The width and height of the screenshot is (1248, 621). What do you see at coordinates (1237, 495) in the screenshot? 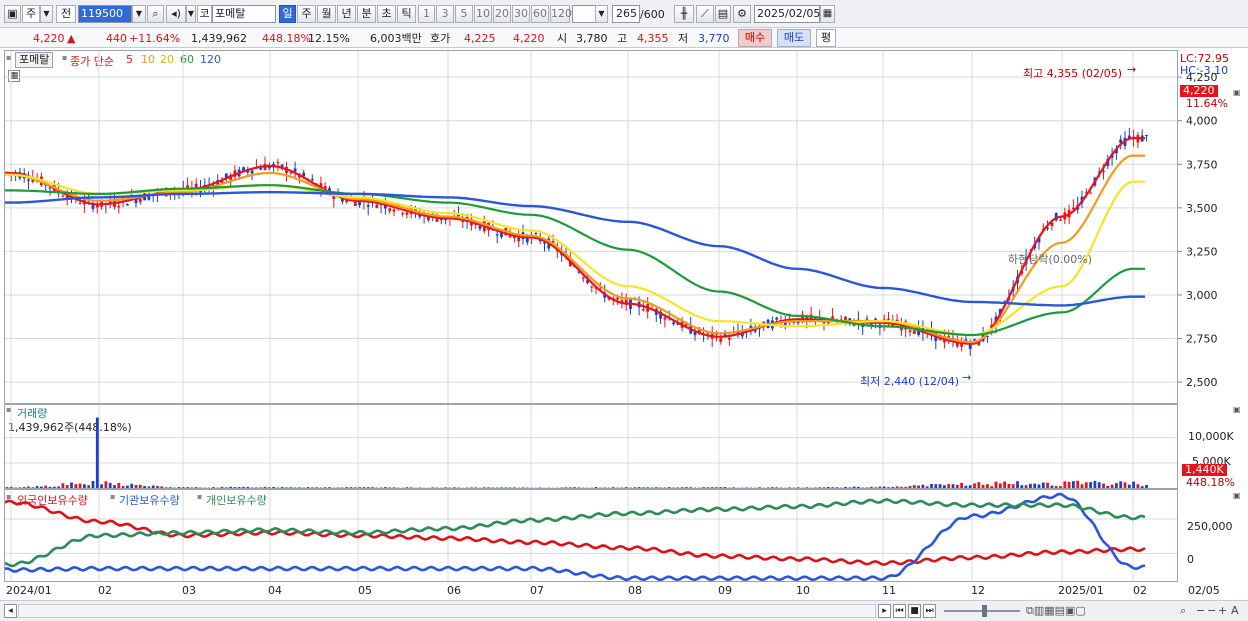
I see `holdings-collapse-icon: ▣` at bounding box center [1237, 495].